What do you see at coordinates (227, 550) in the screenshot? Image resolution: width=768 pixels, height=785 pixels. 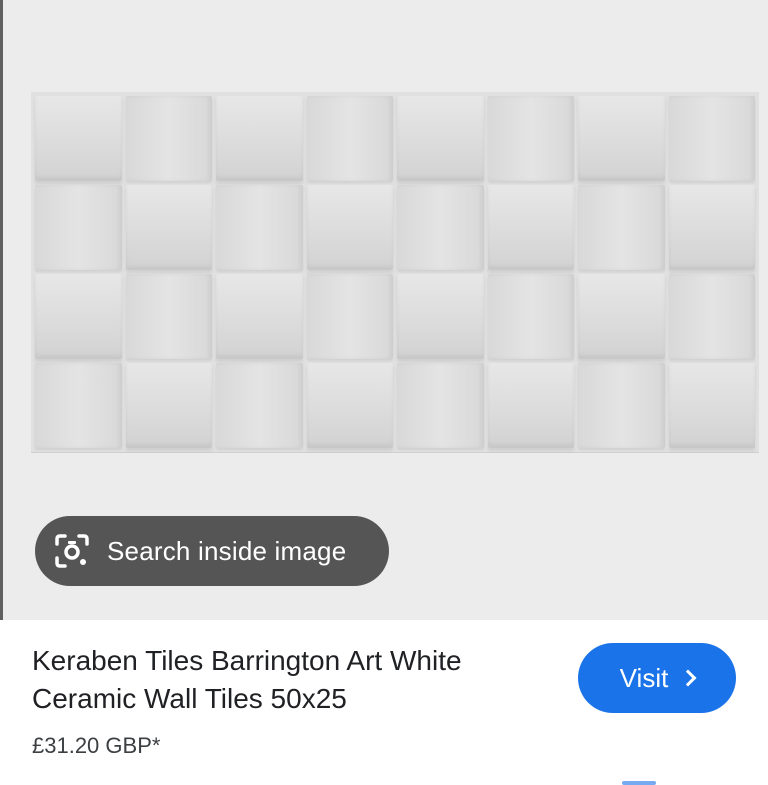 I see `search-inside-image-label: Search inside image` at bounding box center [227, 550].